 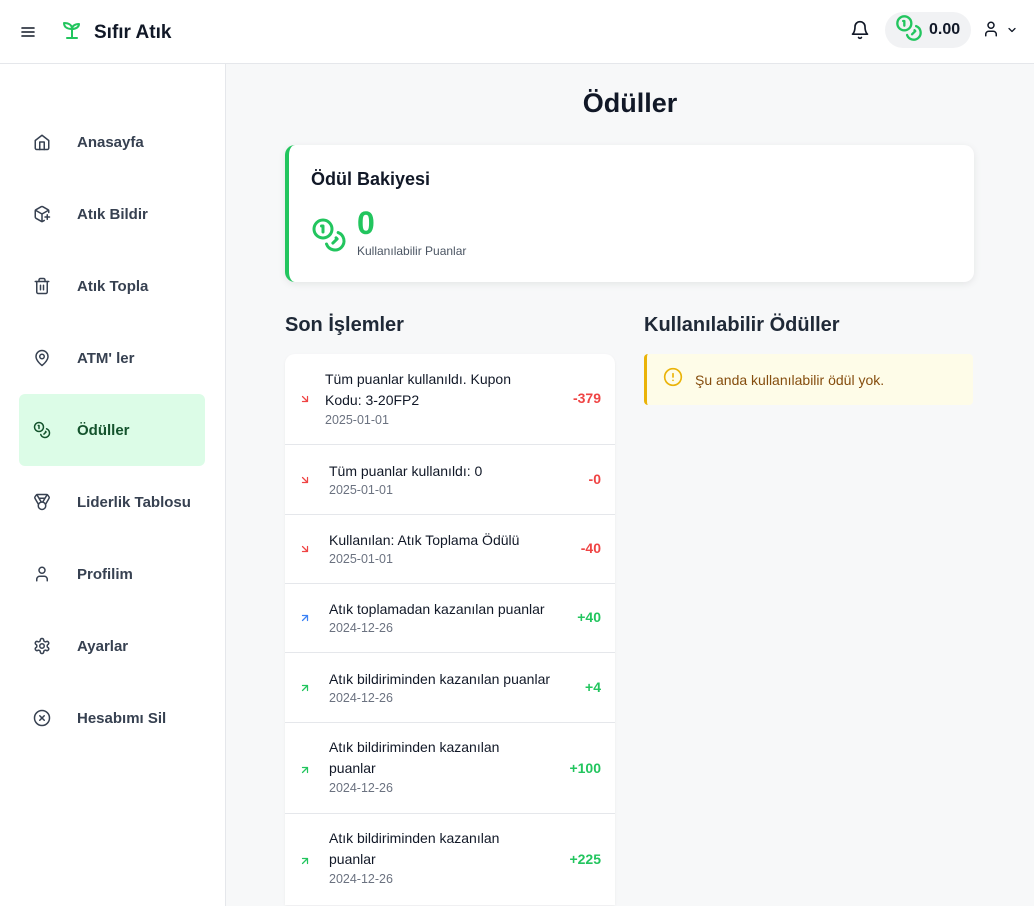 What do you see at coordinates (437, 609) in the screenshot?
I see `transaction-description: Atık toplamadan kazanılan puanlar` at bounding box center [437, 609].